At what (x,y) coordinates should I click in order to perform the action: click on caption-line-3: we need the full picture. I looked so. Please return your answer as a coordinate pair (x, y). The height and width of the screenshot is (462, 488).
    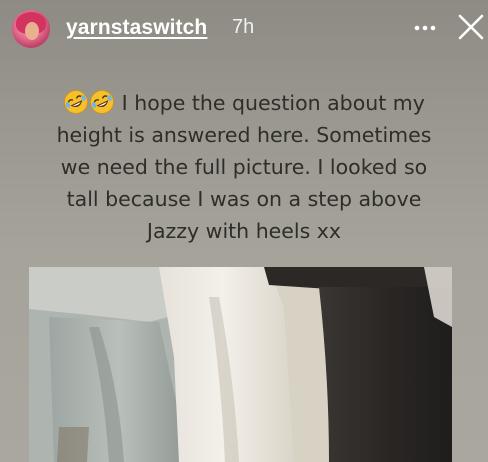
    Looking at the image, I should click on (244, 167).